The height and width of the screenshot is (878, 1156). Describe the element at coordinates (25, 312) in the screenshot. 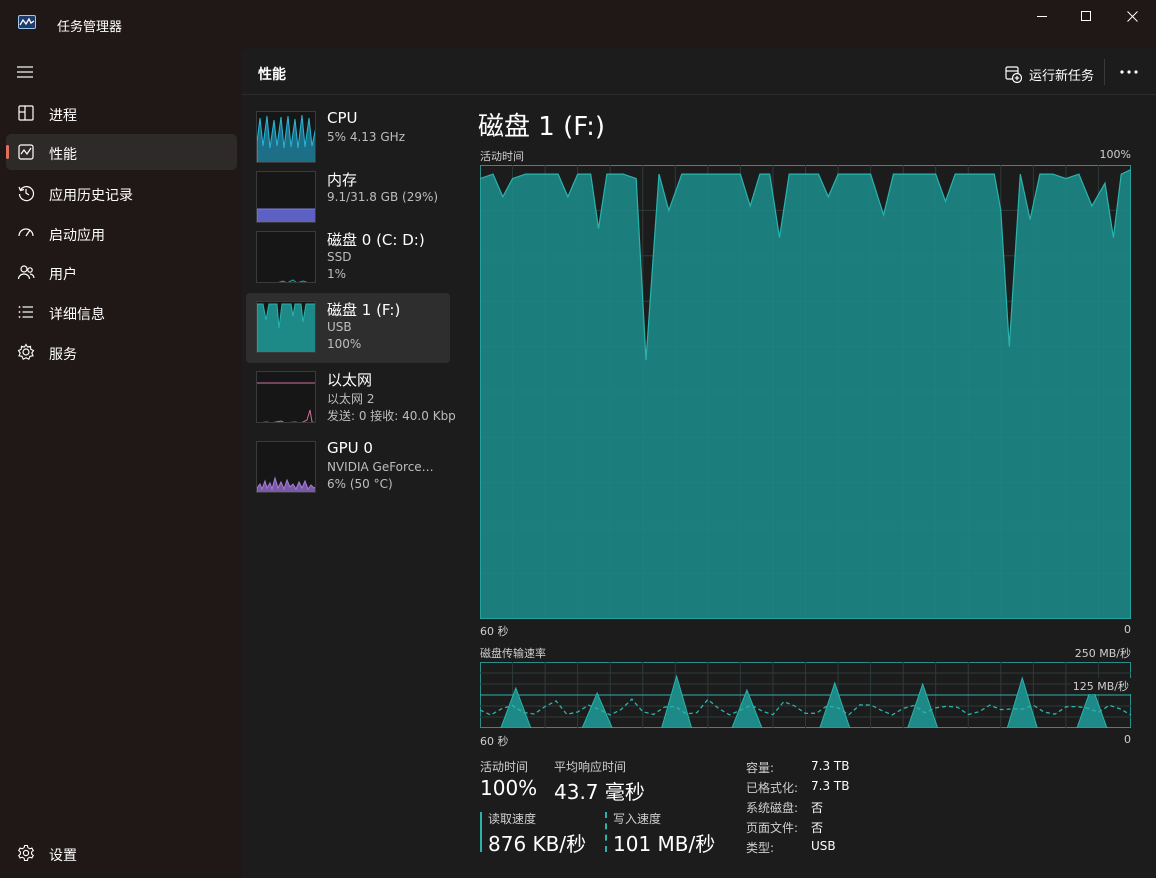

I see `details-icon` at that location.